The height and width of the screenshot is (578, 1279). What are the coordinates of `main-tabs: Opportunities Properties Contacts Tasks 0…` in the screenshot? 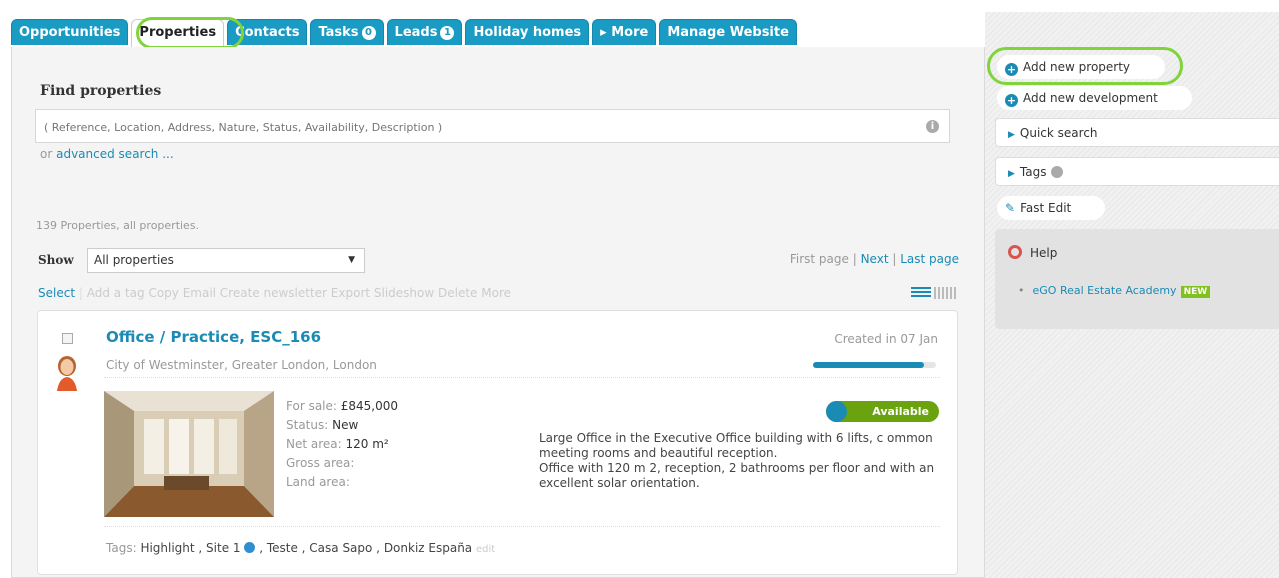 It's located at (404, 33).